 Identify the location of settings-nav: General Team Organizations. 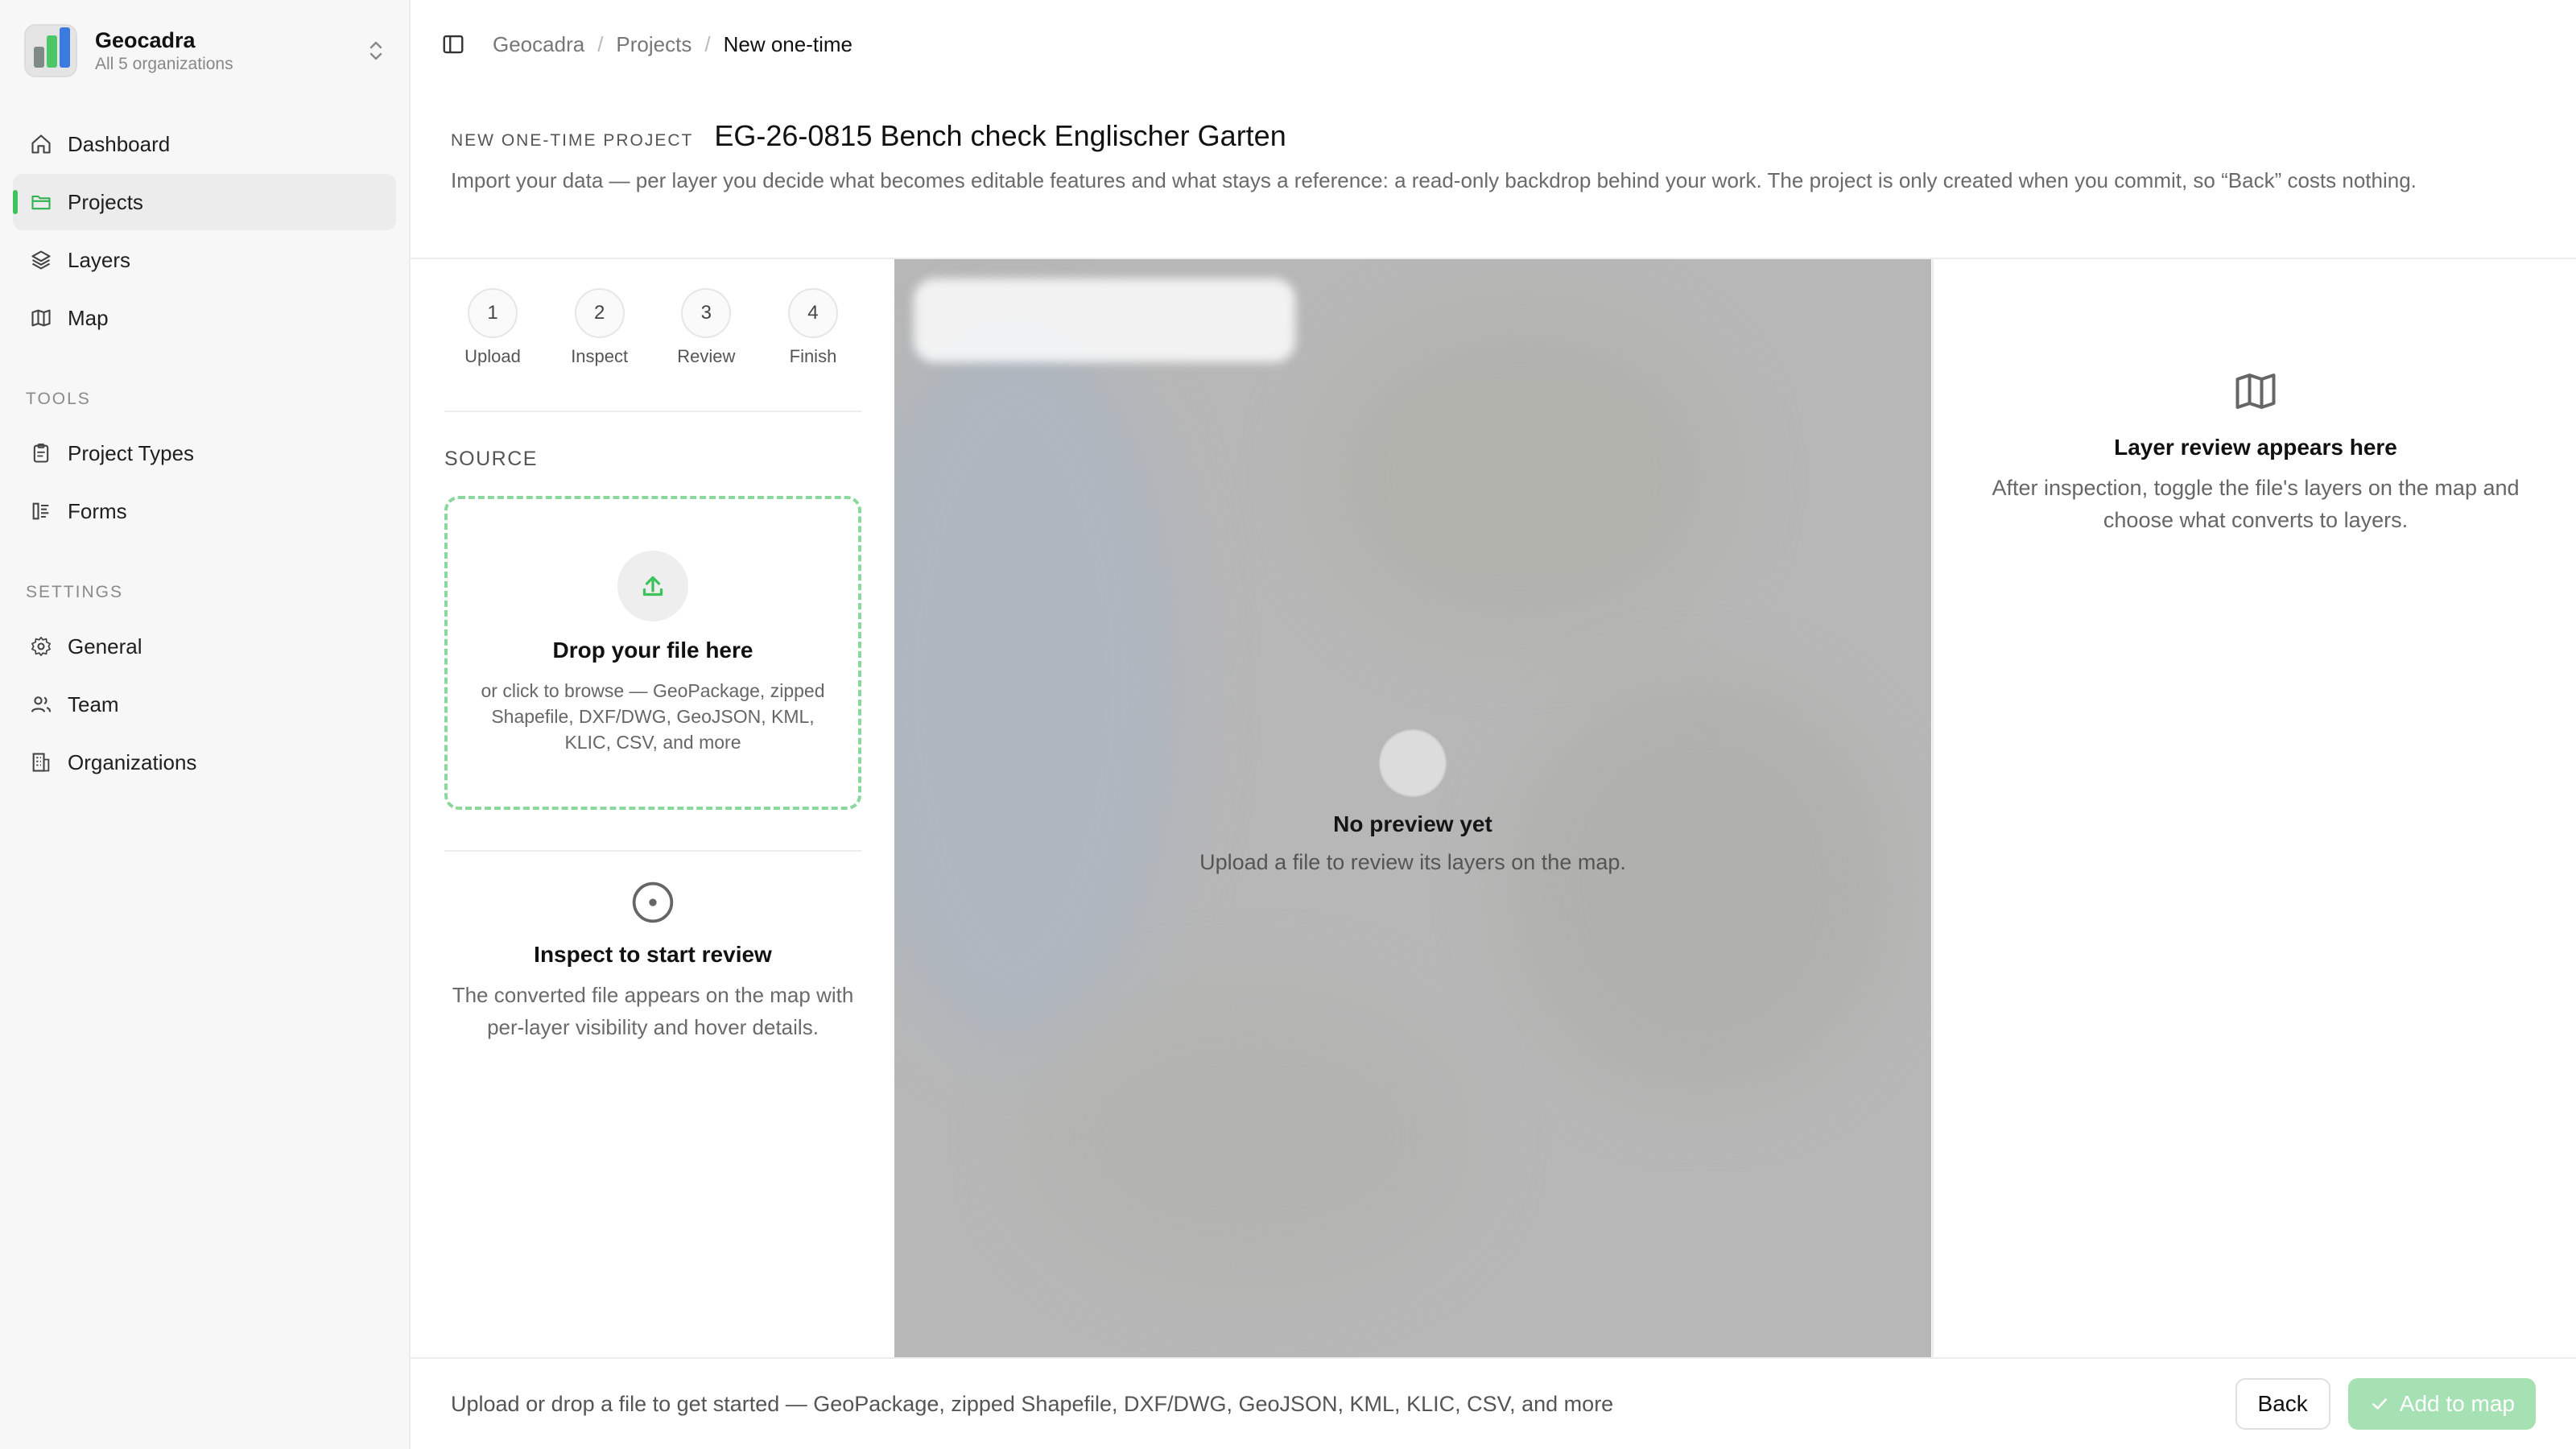
(204, 705).